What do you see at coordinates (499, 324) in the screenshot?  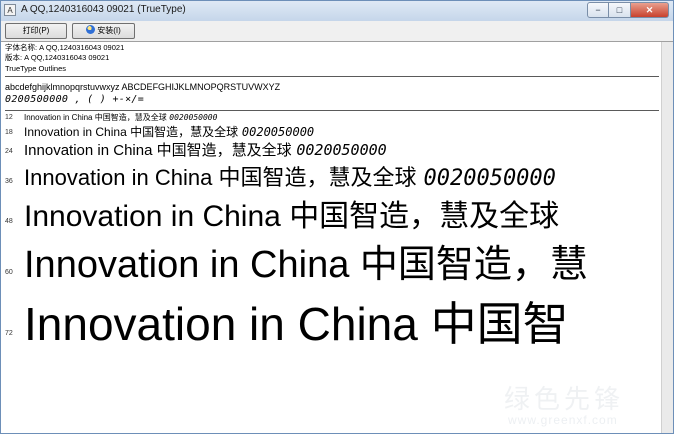 I see `sample-cjk: 中国智` at bounding box center [499, 324].